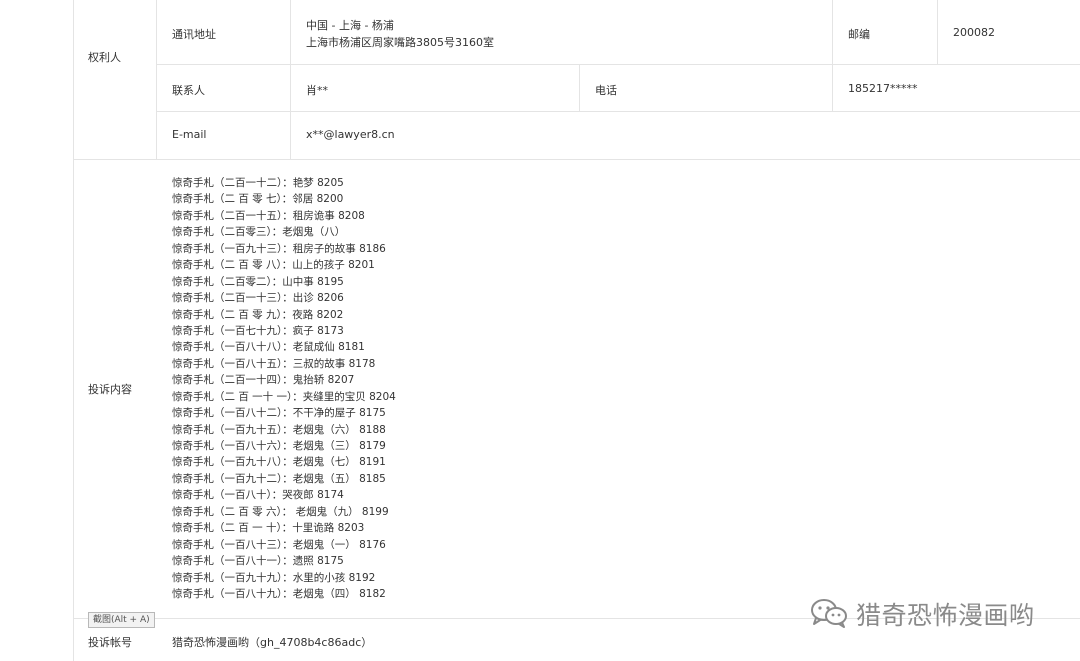 Image resolution: width=1080 pixels, height=661 pixels. What do you see at coordinates (618, 111) in the screenshot?
I see `row-divider-contact` at bounding box center [618, 111].